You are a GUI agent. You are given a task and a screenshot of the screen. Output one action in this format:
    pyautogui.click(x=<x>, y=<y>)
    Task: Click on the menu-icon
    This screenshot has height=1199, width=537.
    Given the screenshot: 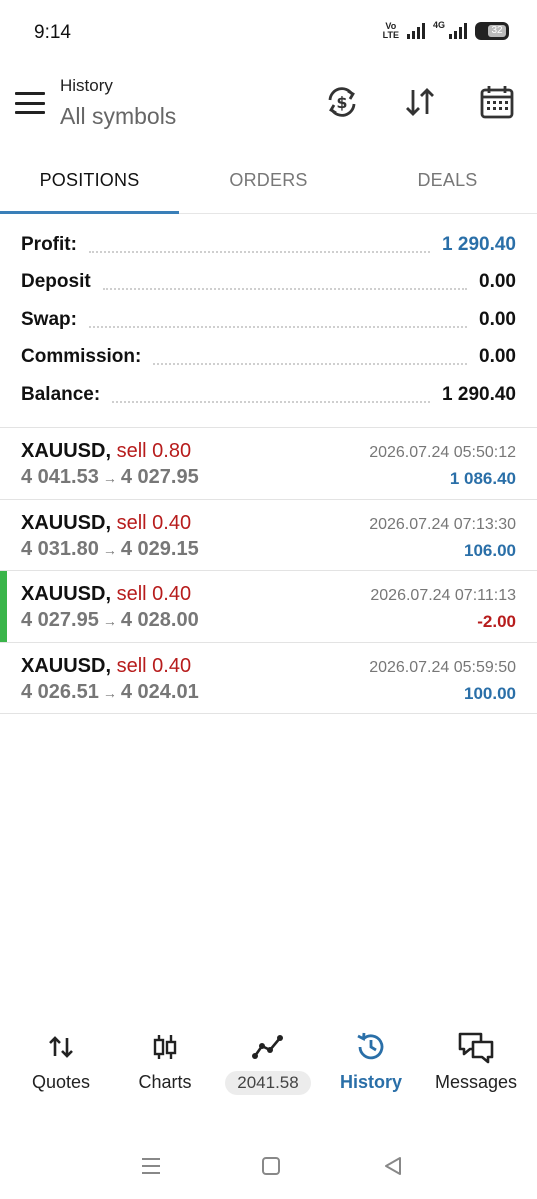 What is the action you would take?
    pyautogui.click(x=30, y=103)
    